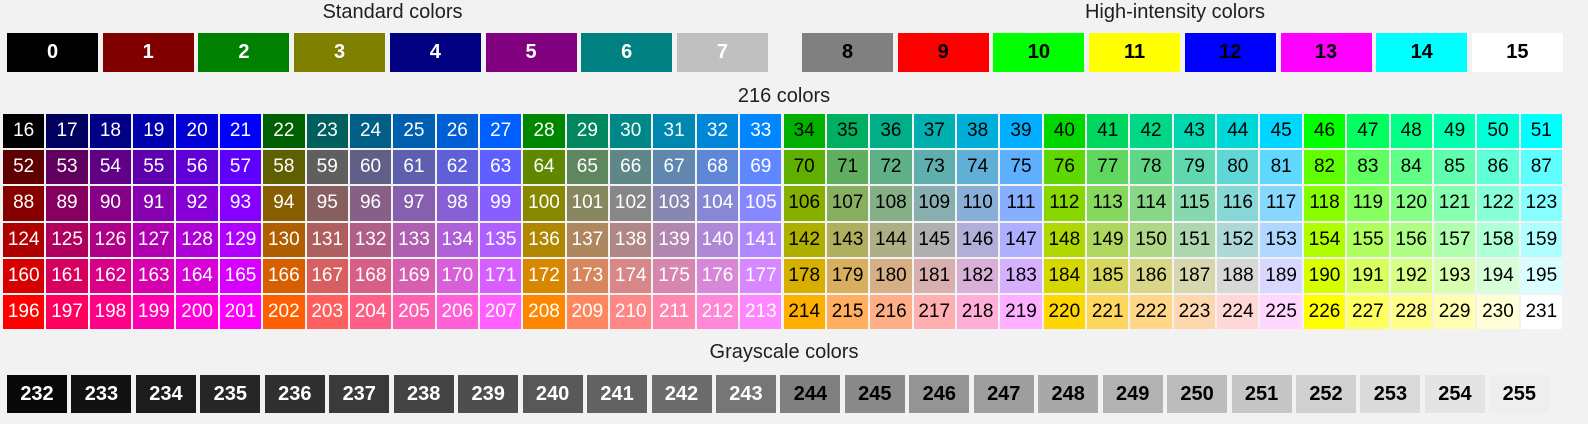  I want to click on swatch-16: 16, so click(24, 131).